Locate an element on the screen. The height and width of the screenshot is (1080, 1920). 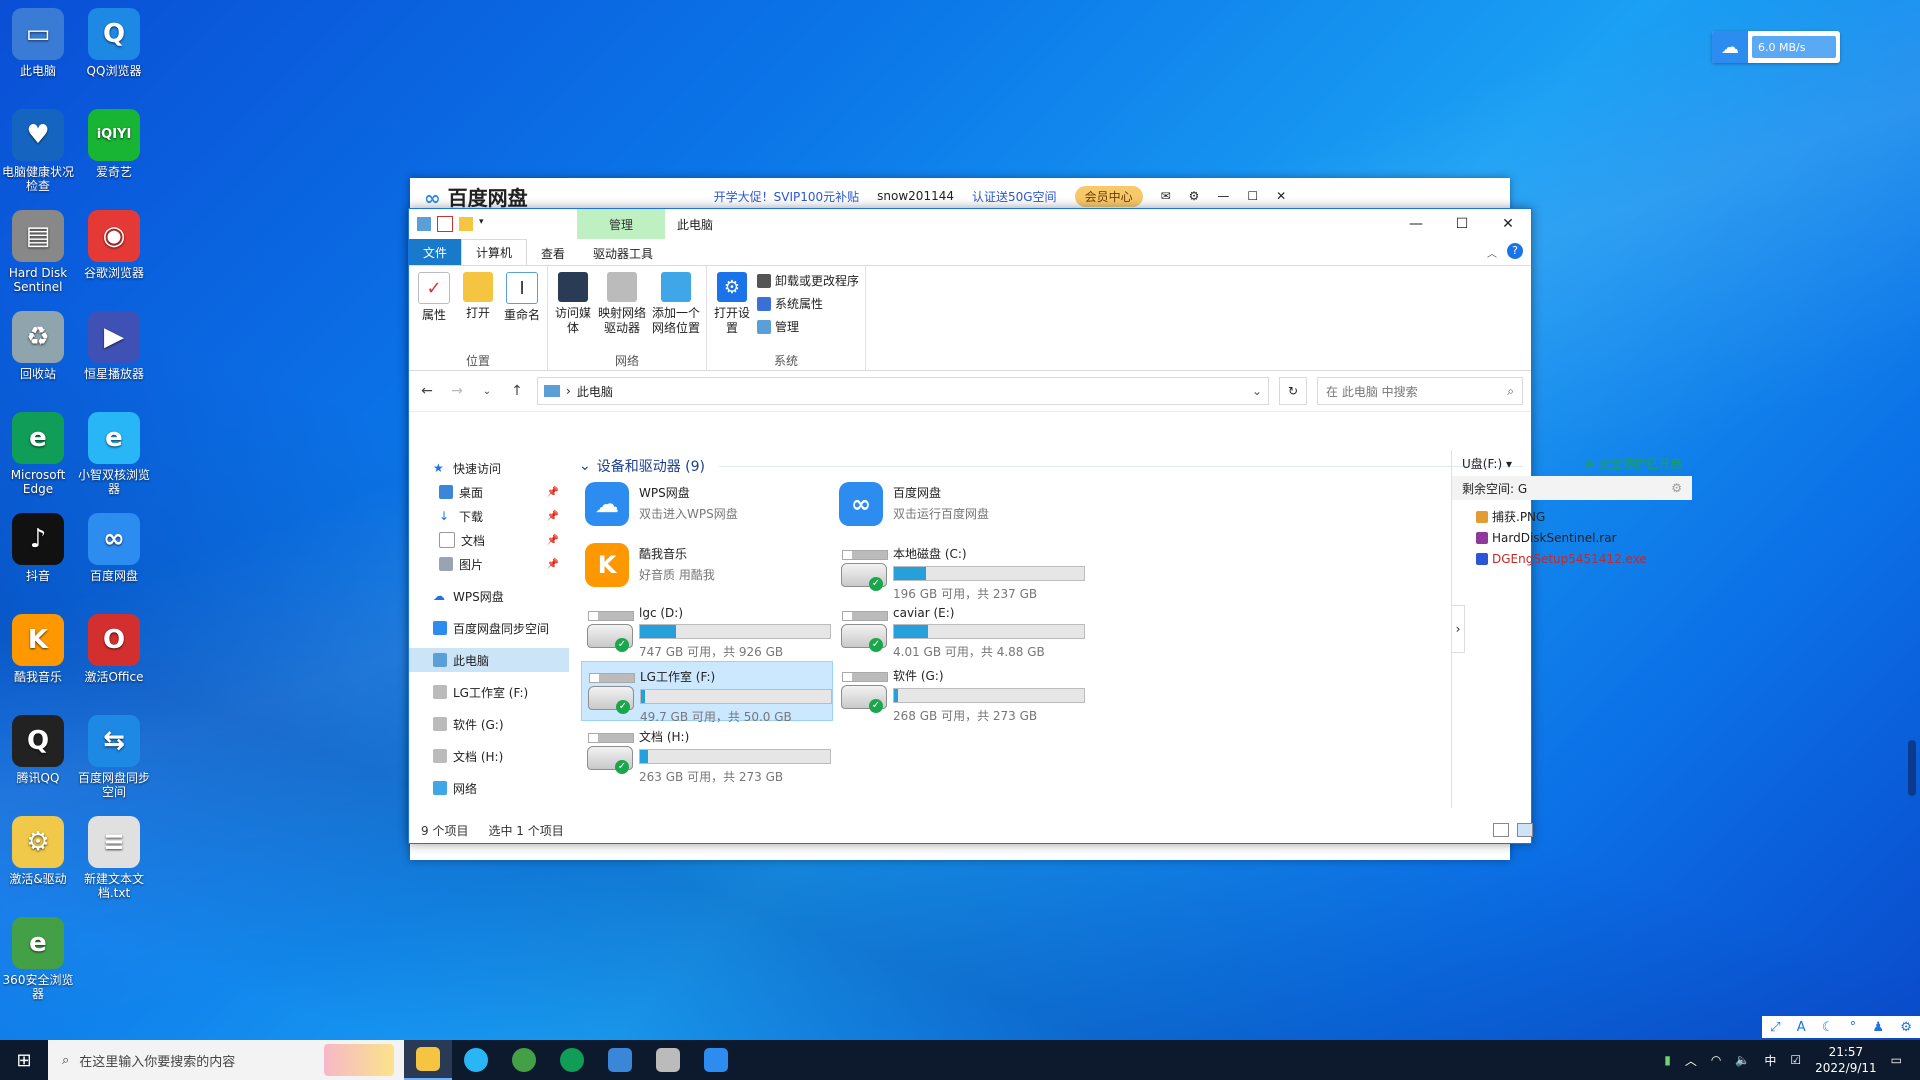
ime-dots-icon: ° is located at coordinates (1853, 1027).